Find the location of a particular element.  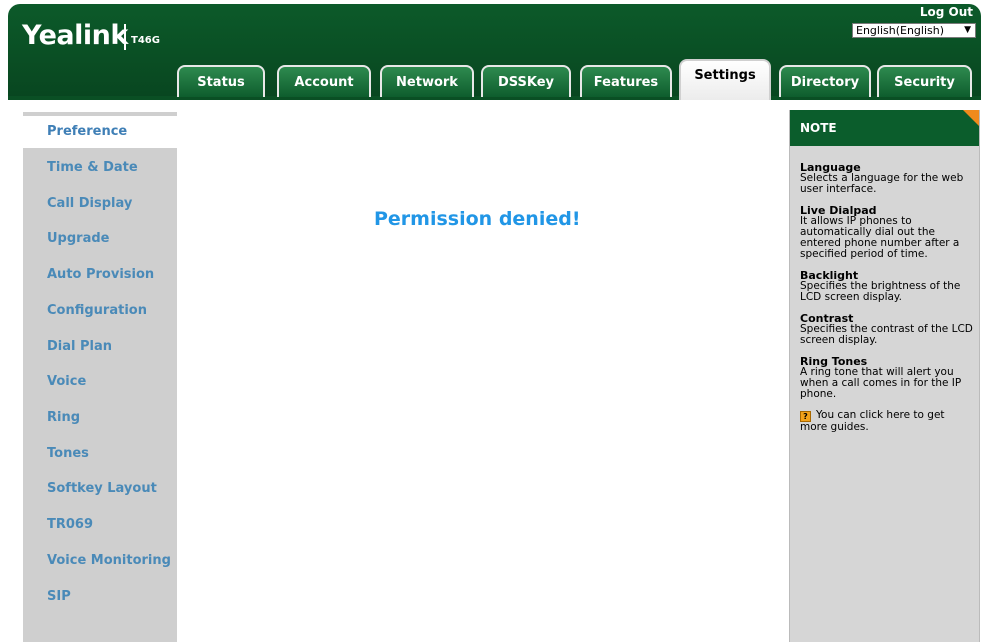

sidebar-item-voice: Voice is located at coordinates (100, 382).